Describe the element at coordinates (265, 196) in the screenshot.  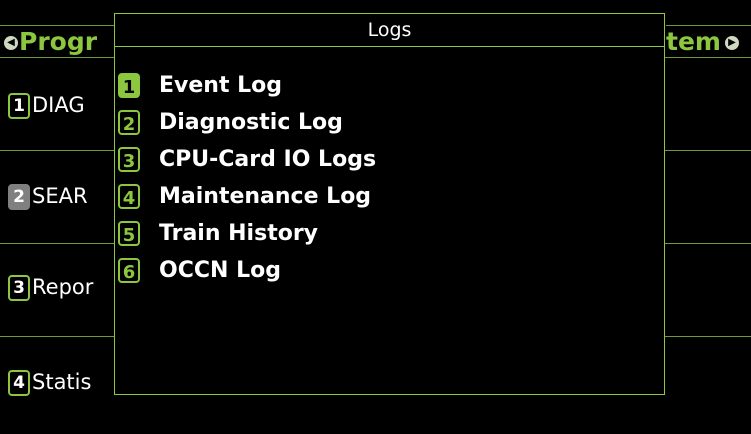
I see `menu-item-label: Maintenance Log` at that location.